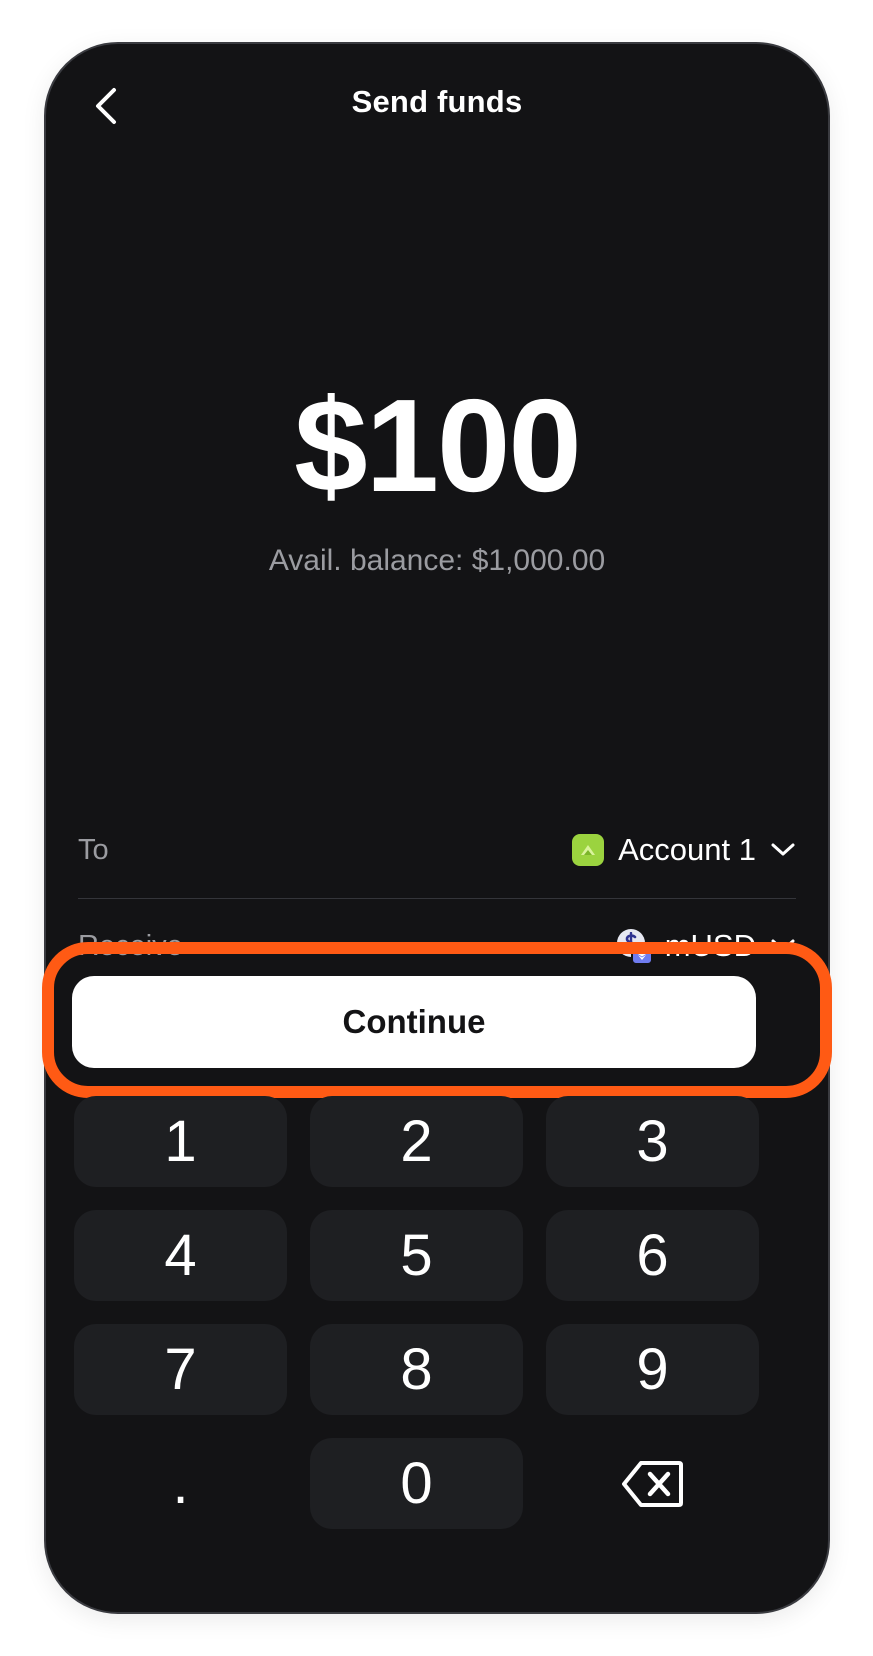 This screenshot has width=873, height=1656. What do you see at coordinates (783, 849) in the screenshot?
I see `chevron-down-icon` at bounding box center [783, 849].